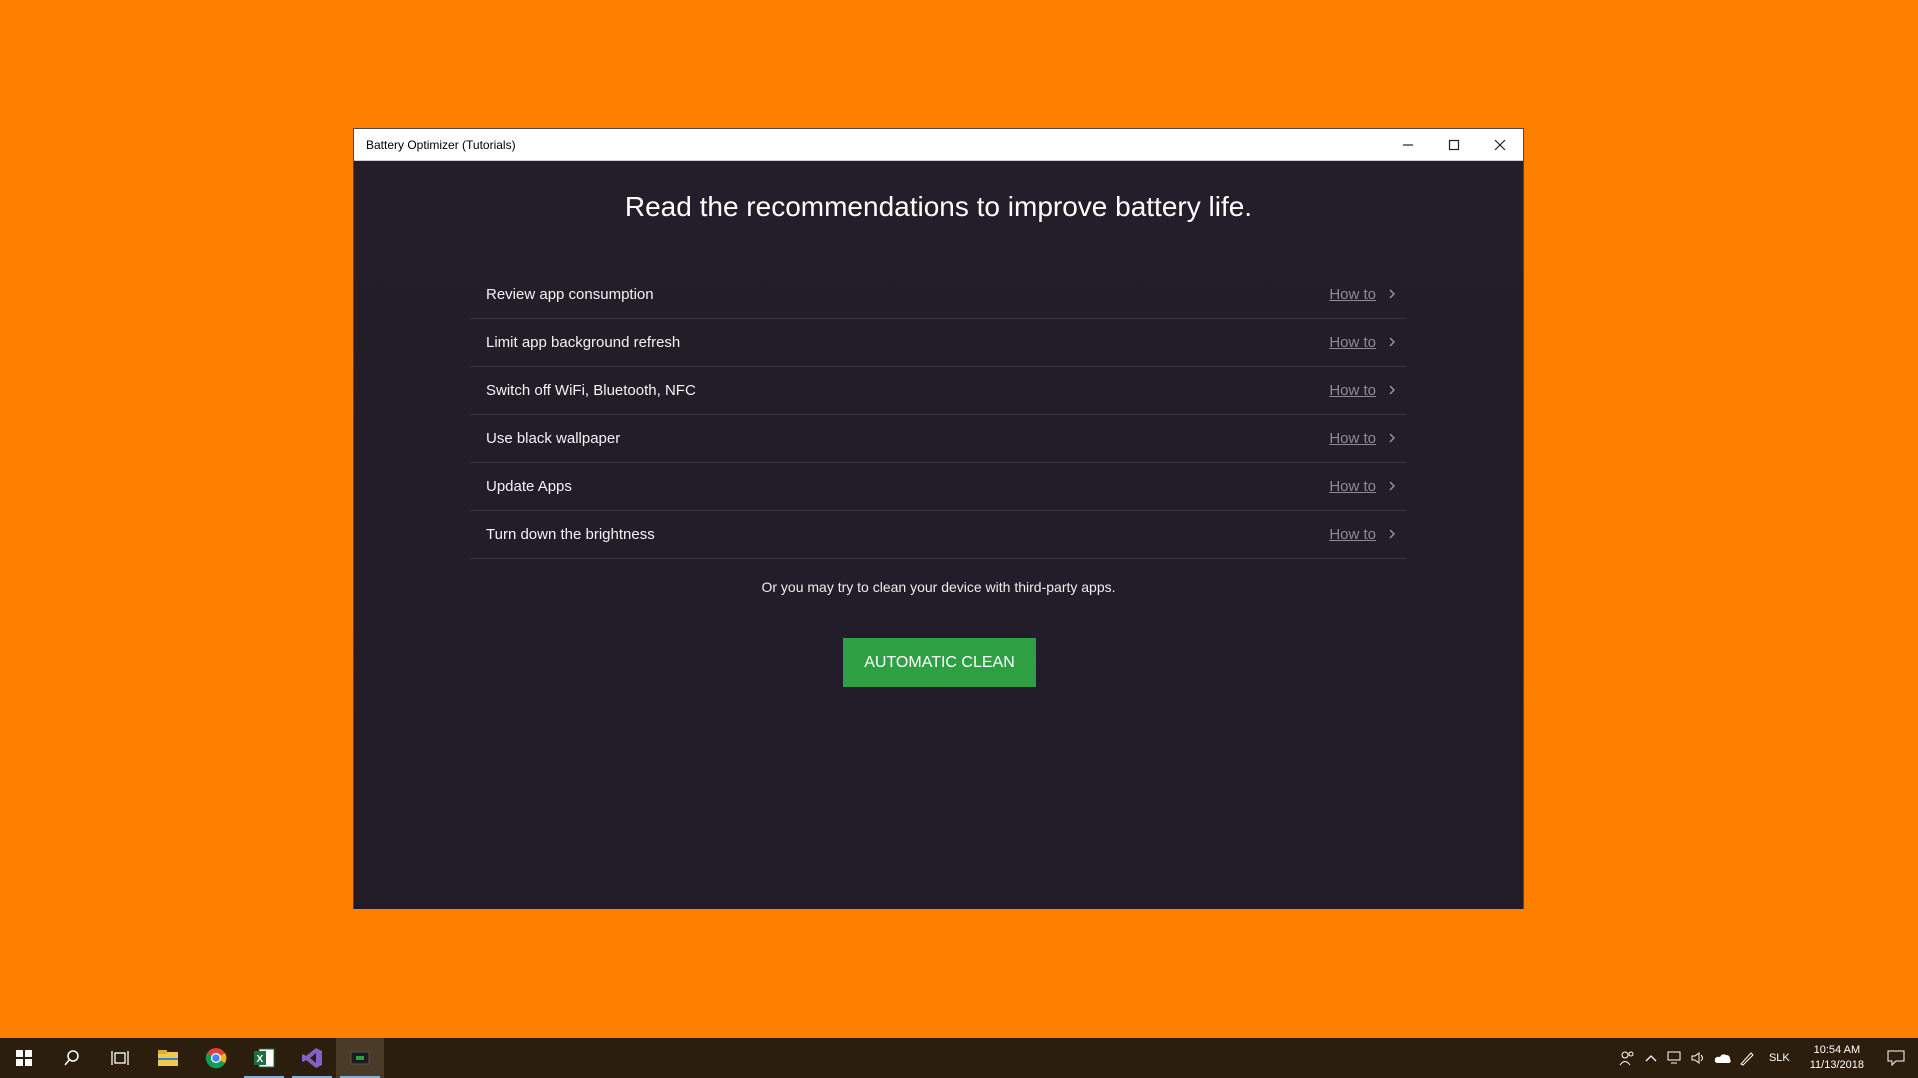 This screenshot has height=1078, width=1918. I want to click on language-indicator: SLK, so click(1779, 1058).